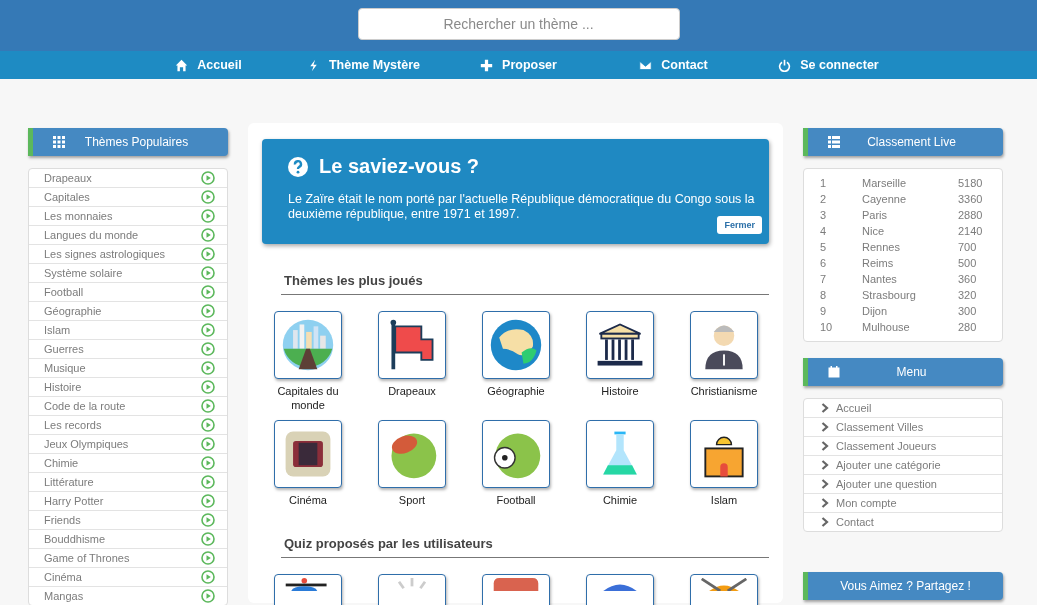 Image resolution: width=1037 pixels, height=605 pixels. I want to click on theme-link: Géographie, so click(122, 311).